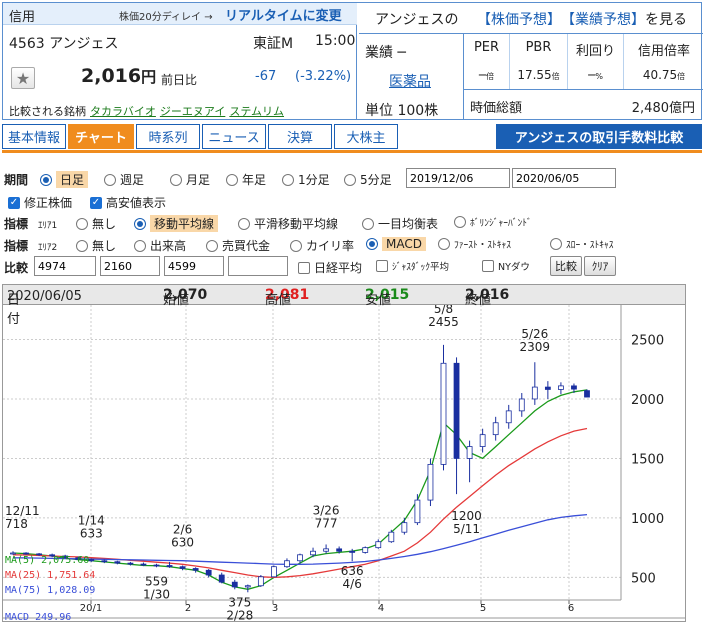  What do you see at coordinates (91, 533) in the screenshot?
I see `annotation-label: 633` at bounding box center [91, 533].